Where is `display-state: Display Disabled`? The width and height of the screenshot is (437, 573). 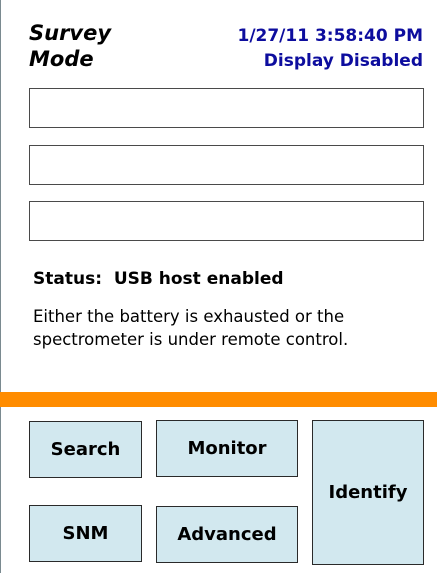 display-state: Display Disabled is located at coordinates (343, 61).